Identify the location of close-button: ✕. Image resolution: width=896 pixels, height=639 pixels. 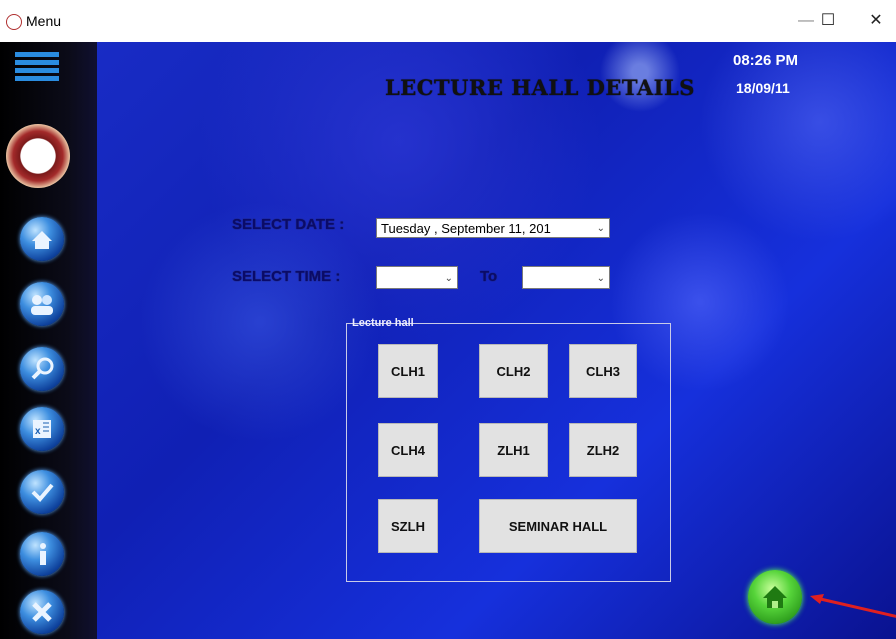
(876, 21).